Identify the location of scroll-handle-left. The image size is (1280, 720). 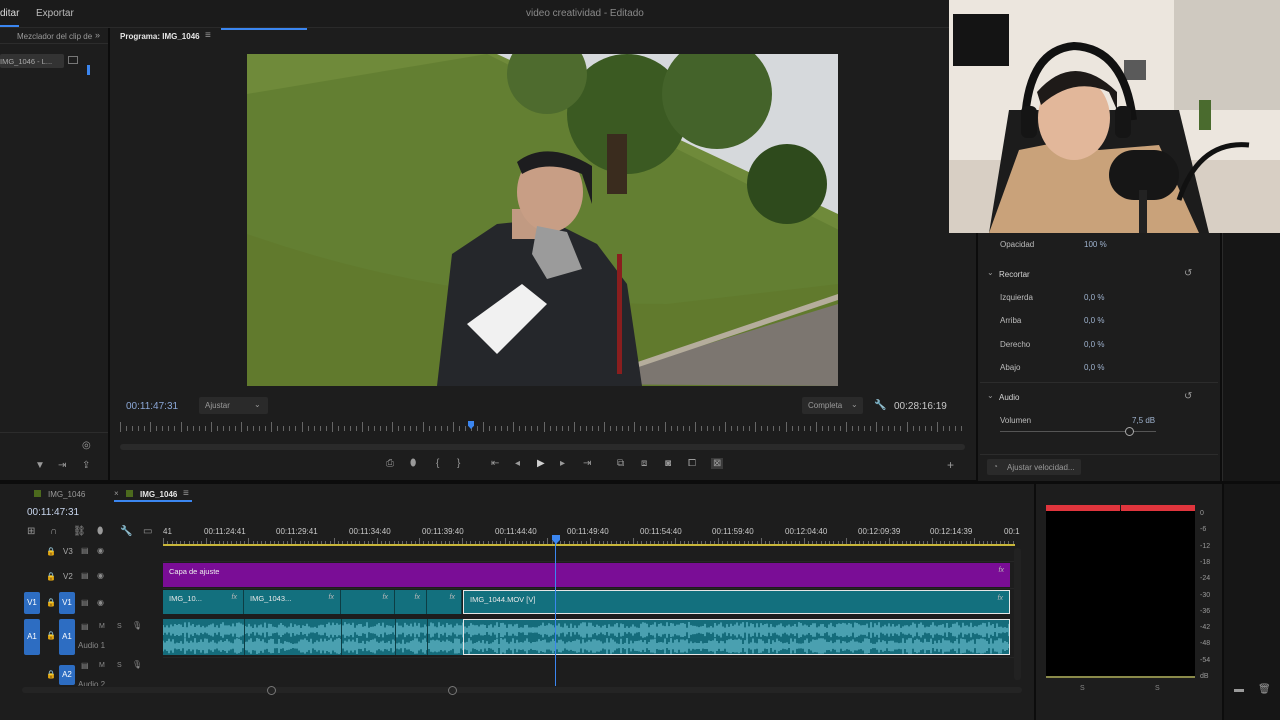
(271, 690).